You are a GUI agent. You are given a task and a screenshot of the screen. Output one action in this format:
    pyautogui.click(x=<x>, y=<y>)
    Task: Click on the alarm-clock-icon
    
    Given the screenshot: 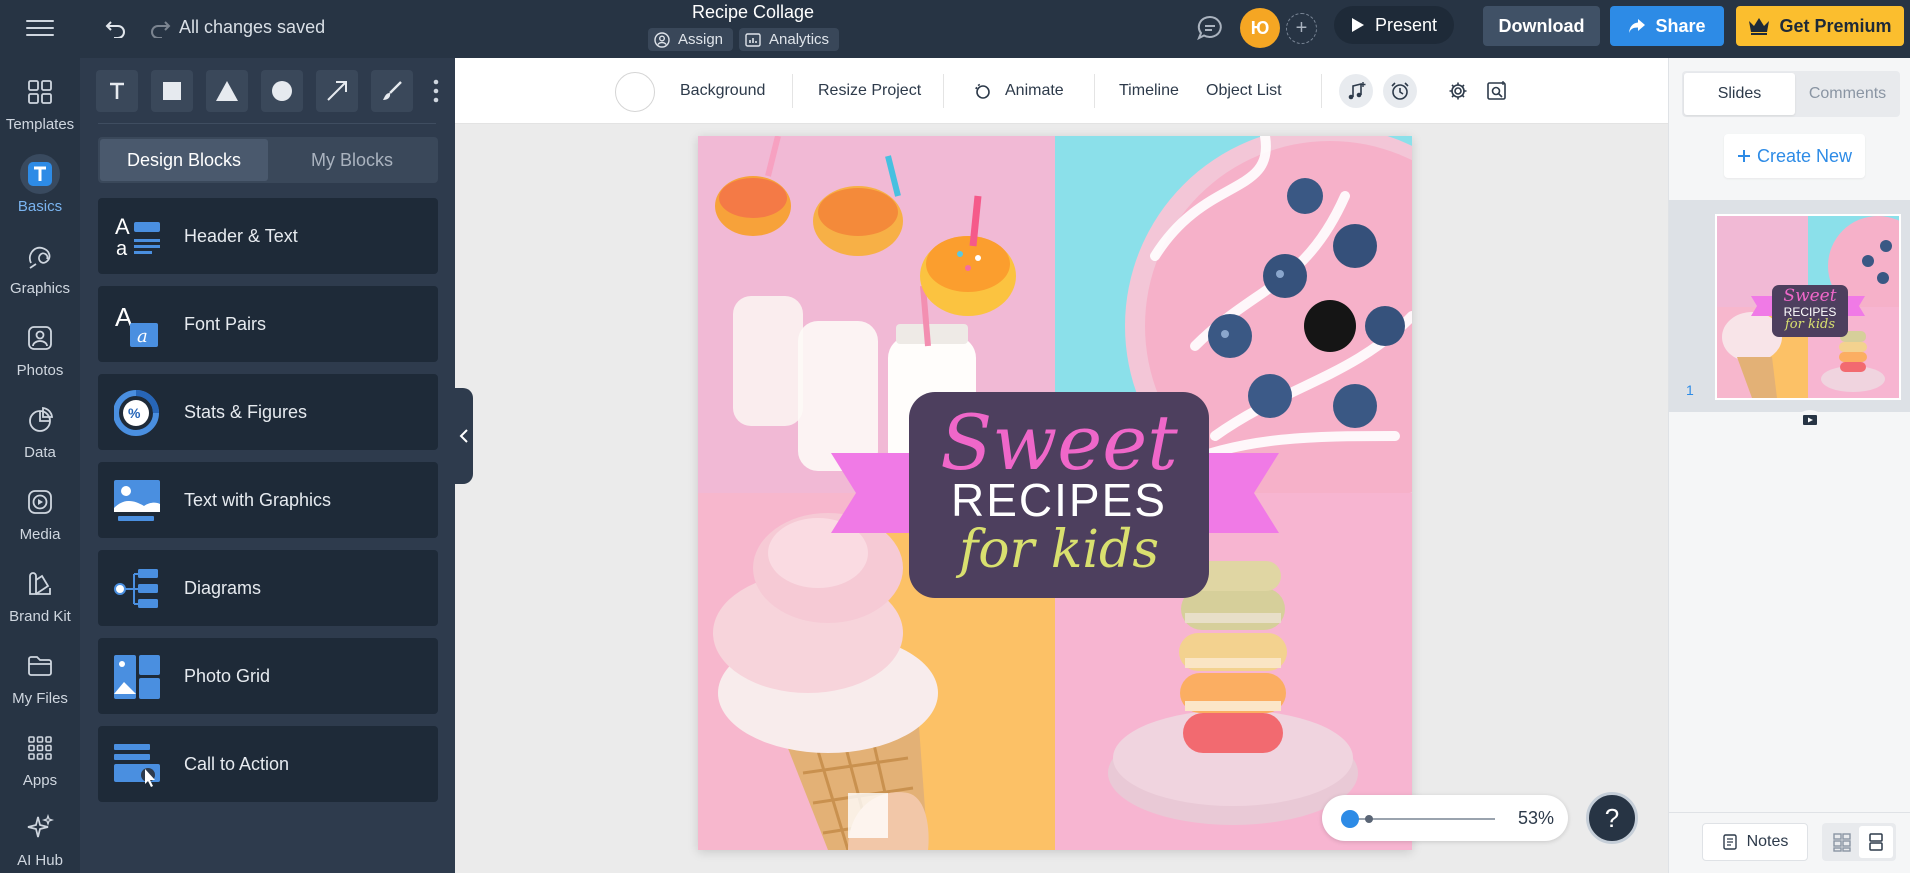 What is the action you would take?
    pyautogui.click(x=1400, y=91)
    